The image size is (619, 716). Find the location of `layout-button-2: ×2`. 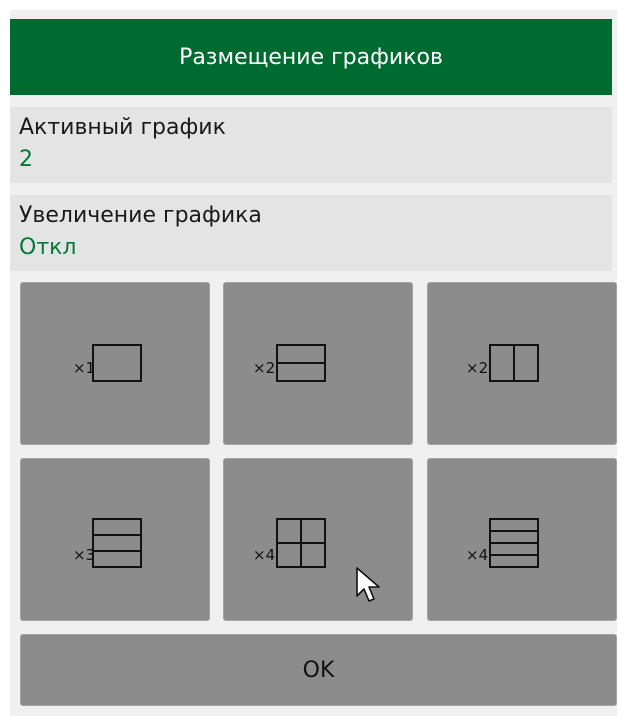

layout-button-2: ×2 is located at coordinates (318, 363).